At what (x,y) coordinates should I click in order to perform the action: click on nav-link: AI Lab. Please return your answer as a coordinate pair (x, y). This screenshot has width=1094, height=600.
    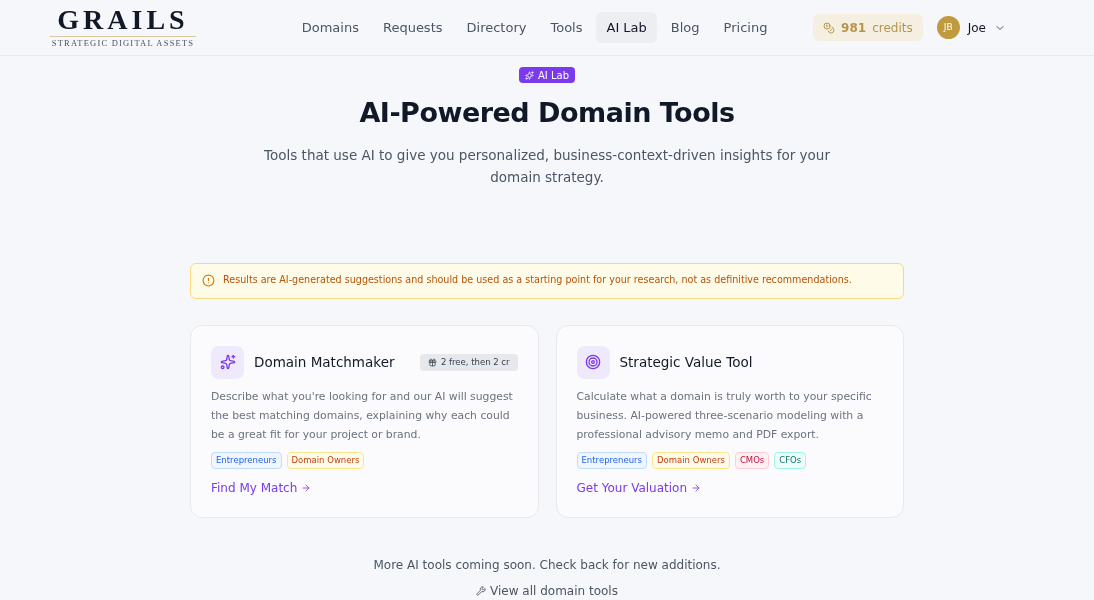
    Looking at the image, I should click on (626, 27).